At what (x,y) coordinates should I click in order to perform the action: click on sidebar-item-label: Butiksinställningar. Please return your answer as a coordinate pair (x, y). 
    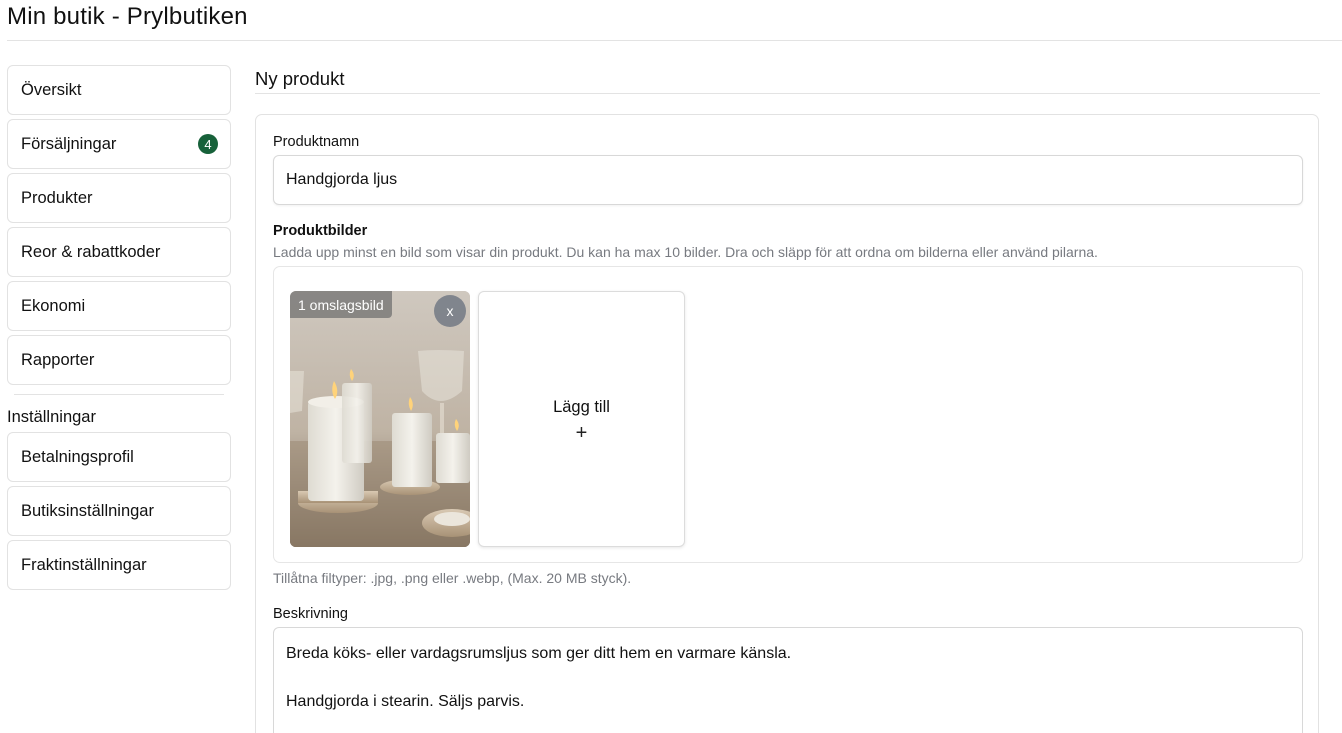
    Looking at the image, I should click on (87, 510).